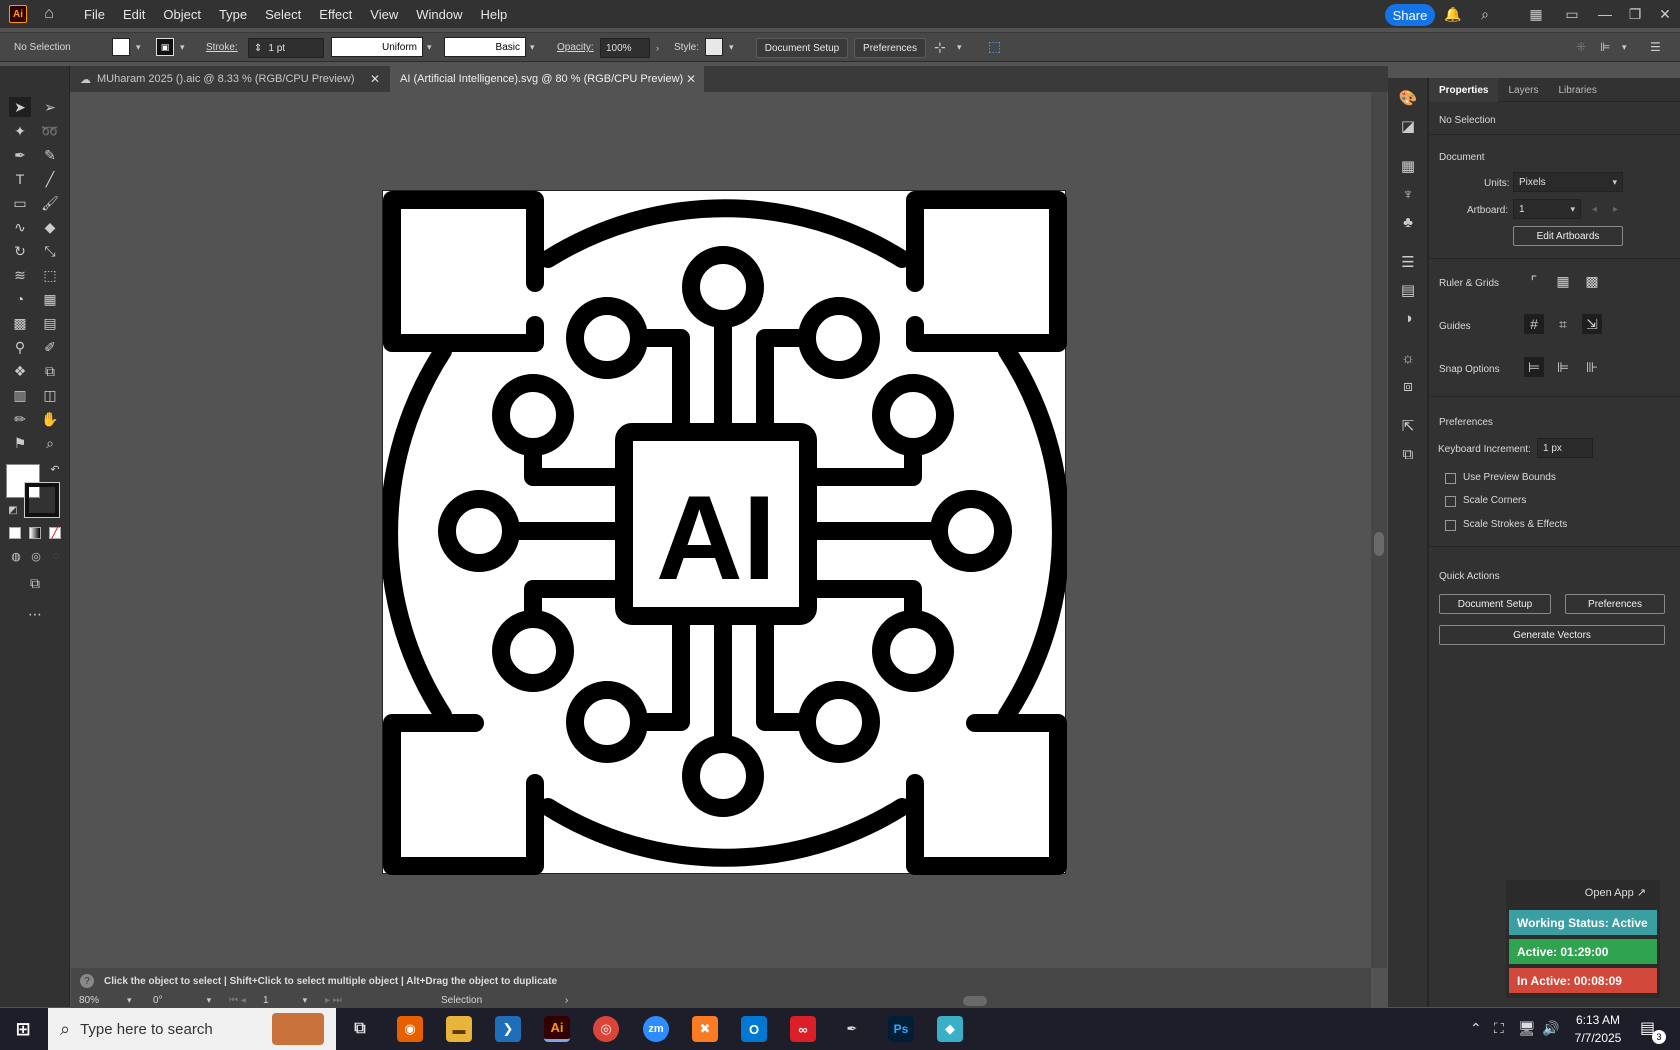 The height and width of the screenshot is (1050, 1680). I want to click on menu-help: Help, so click(493, 14).